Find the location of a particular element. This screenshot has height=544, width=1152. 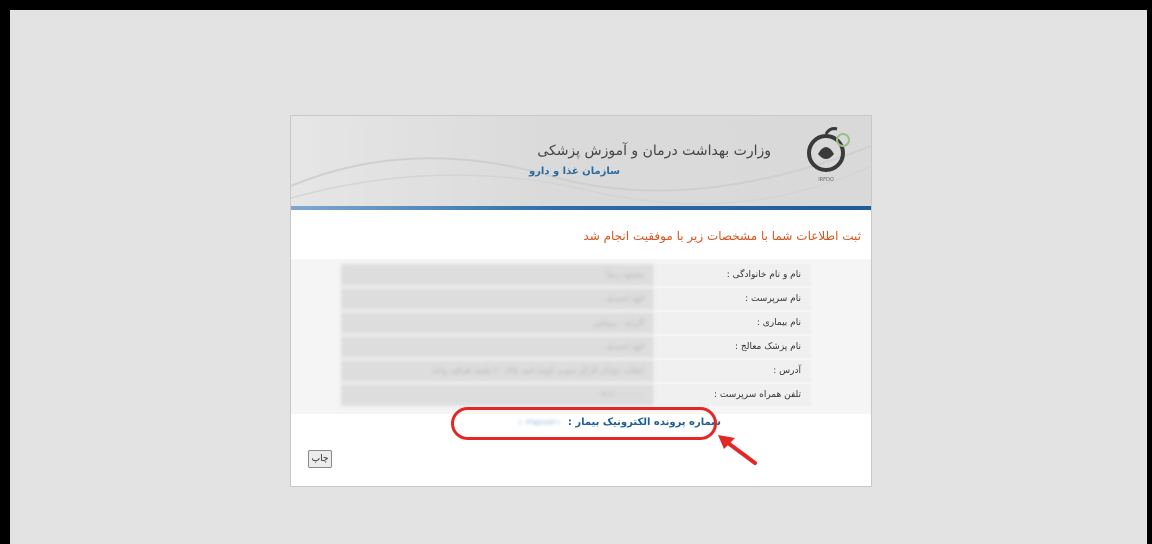

info-row-full-name: نام و نام خانوادگی : محمود رضا is located at coordinates (576, 275).